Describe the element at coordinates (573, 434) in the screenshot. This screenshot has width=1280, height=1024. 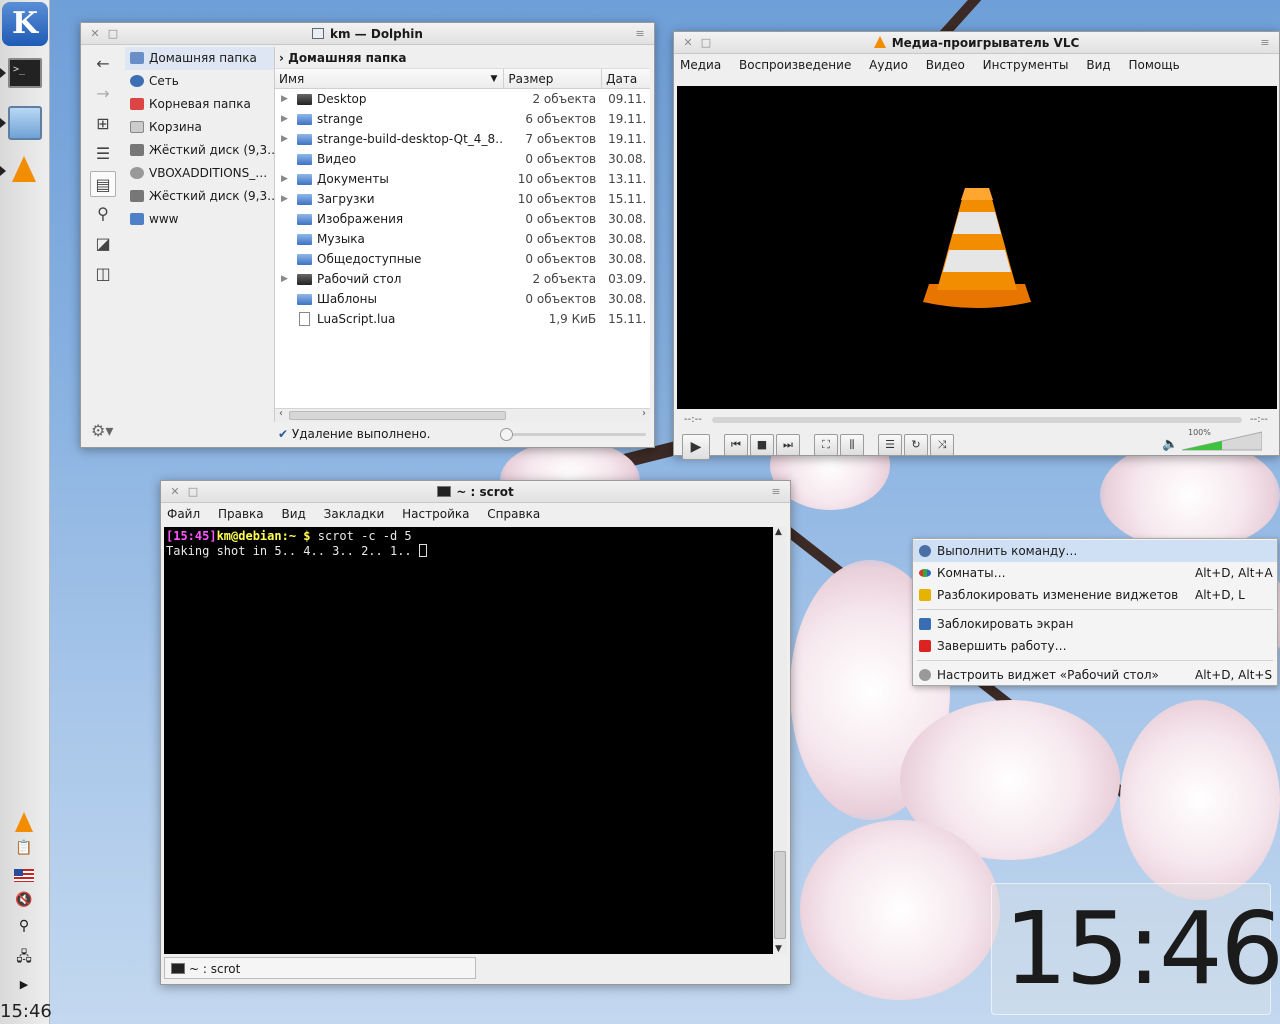
I see `zoom-slider` at that location.